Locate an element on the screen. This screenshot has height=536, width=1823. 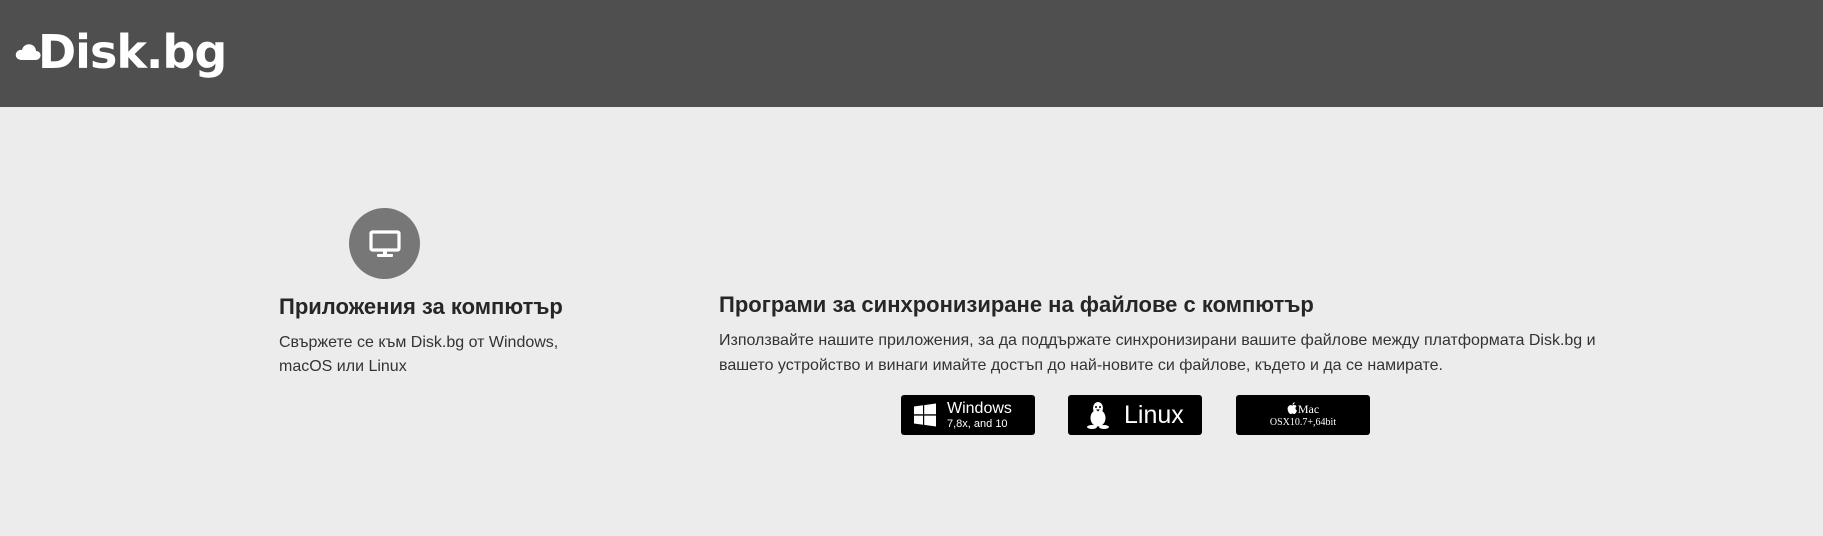
linux-label: Linux is located at coordinates (1154, 414).